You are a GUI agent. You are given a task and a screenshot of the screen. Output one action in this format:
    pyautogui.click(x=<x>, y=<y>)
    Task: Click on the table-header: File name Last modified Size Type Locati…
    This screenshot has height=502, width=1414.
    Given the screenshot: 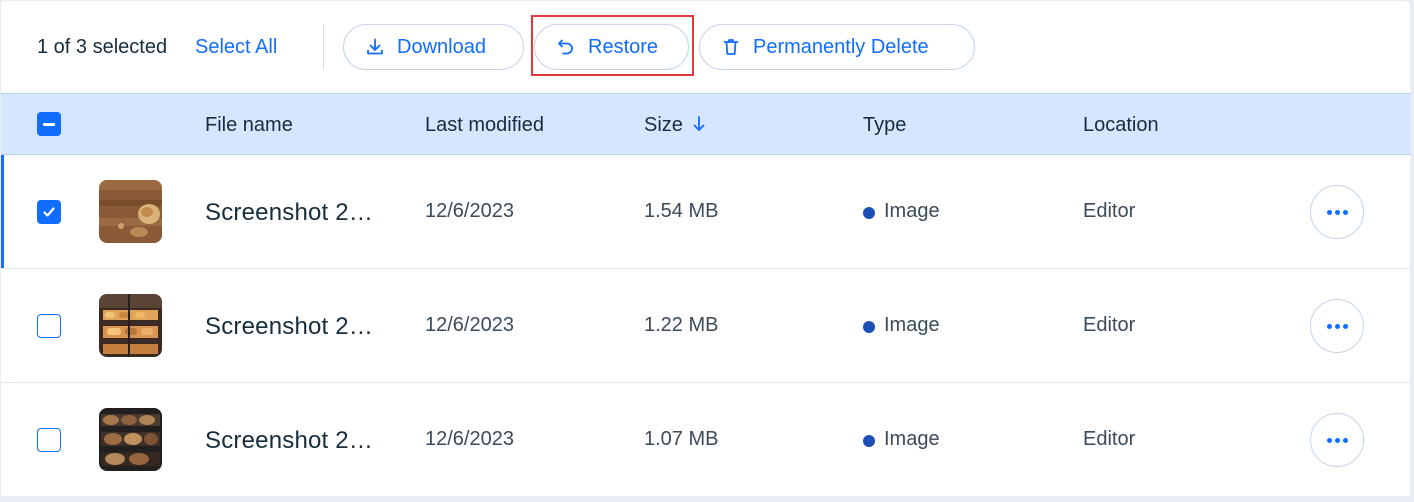 What is the action you would take?
    pyautogui.click(x=705, y=124)
    